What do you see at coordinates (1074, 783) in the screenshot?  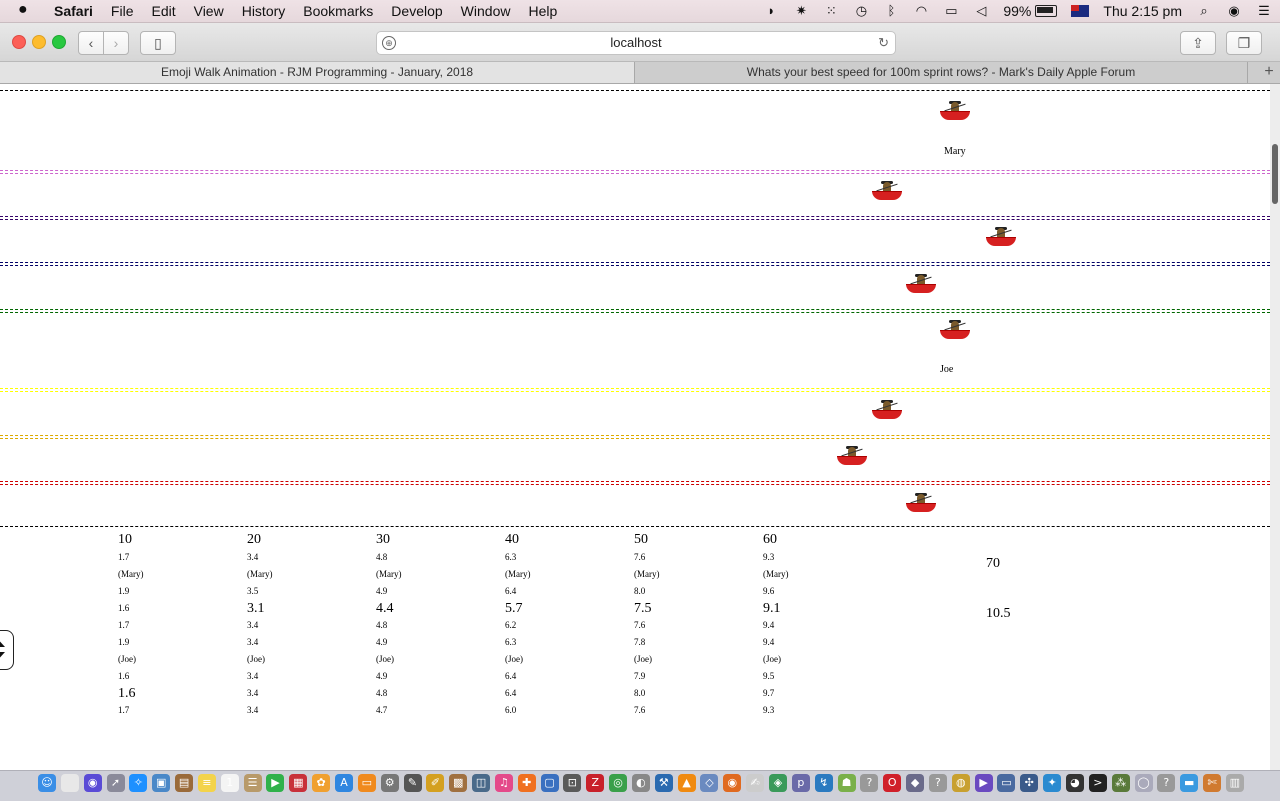 I see `github-icon: ◕` at bounding box center [1074, 783].